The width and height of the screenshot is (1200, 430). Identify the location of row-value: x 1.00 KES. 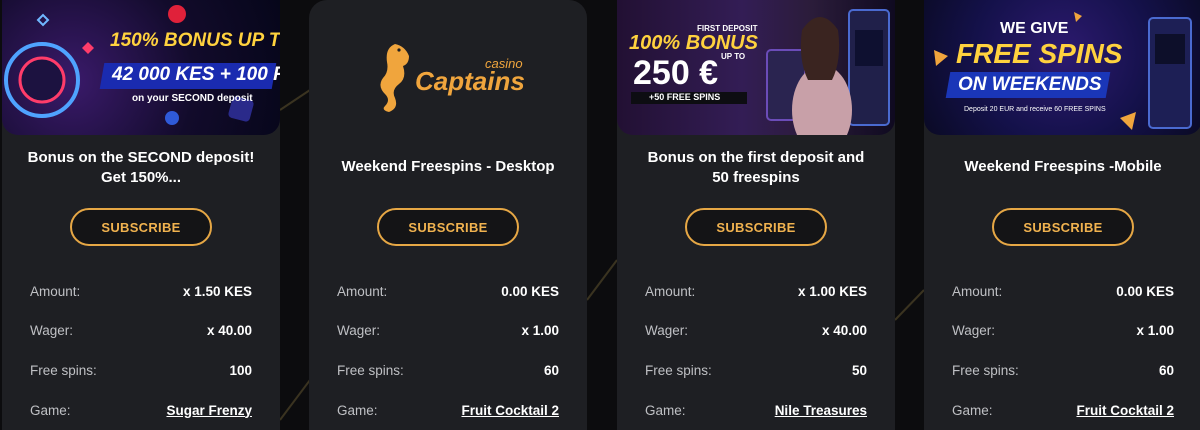
(832, 291).